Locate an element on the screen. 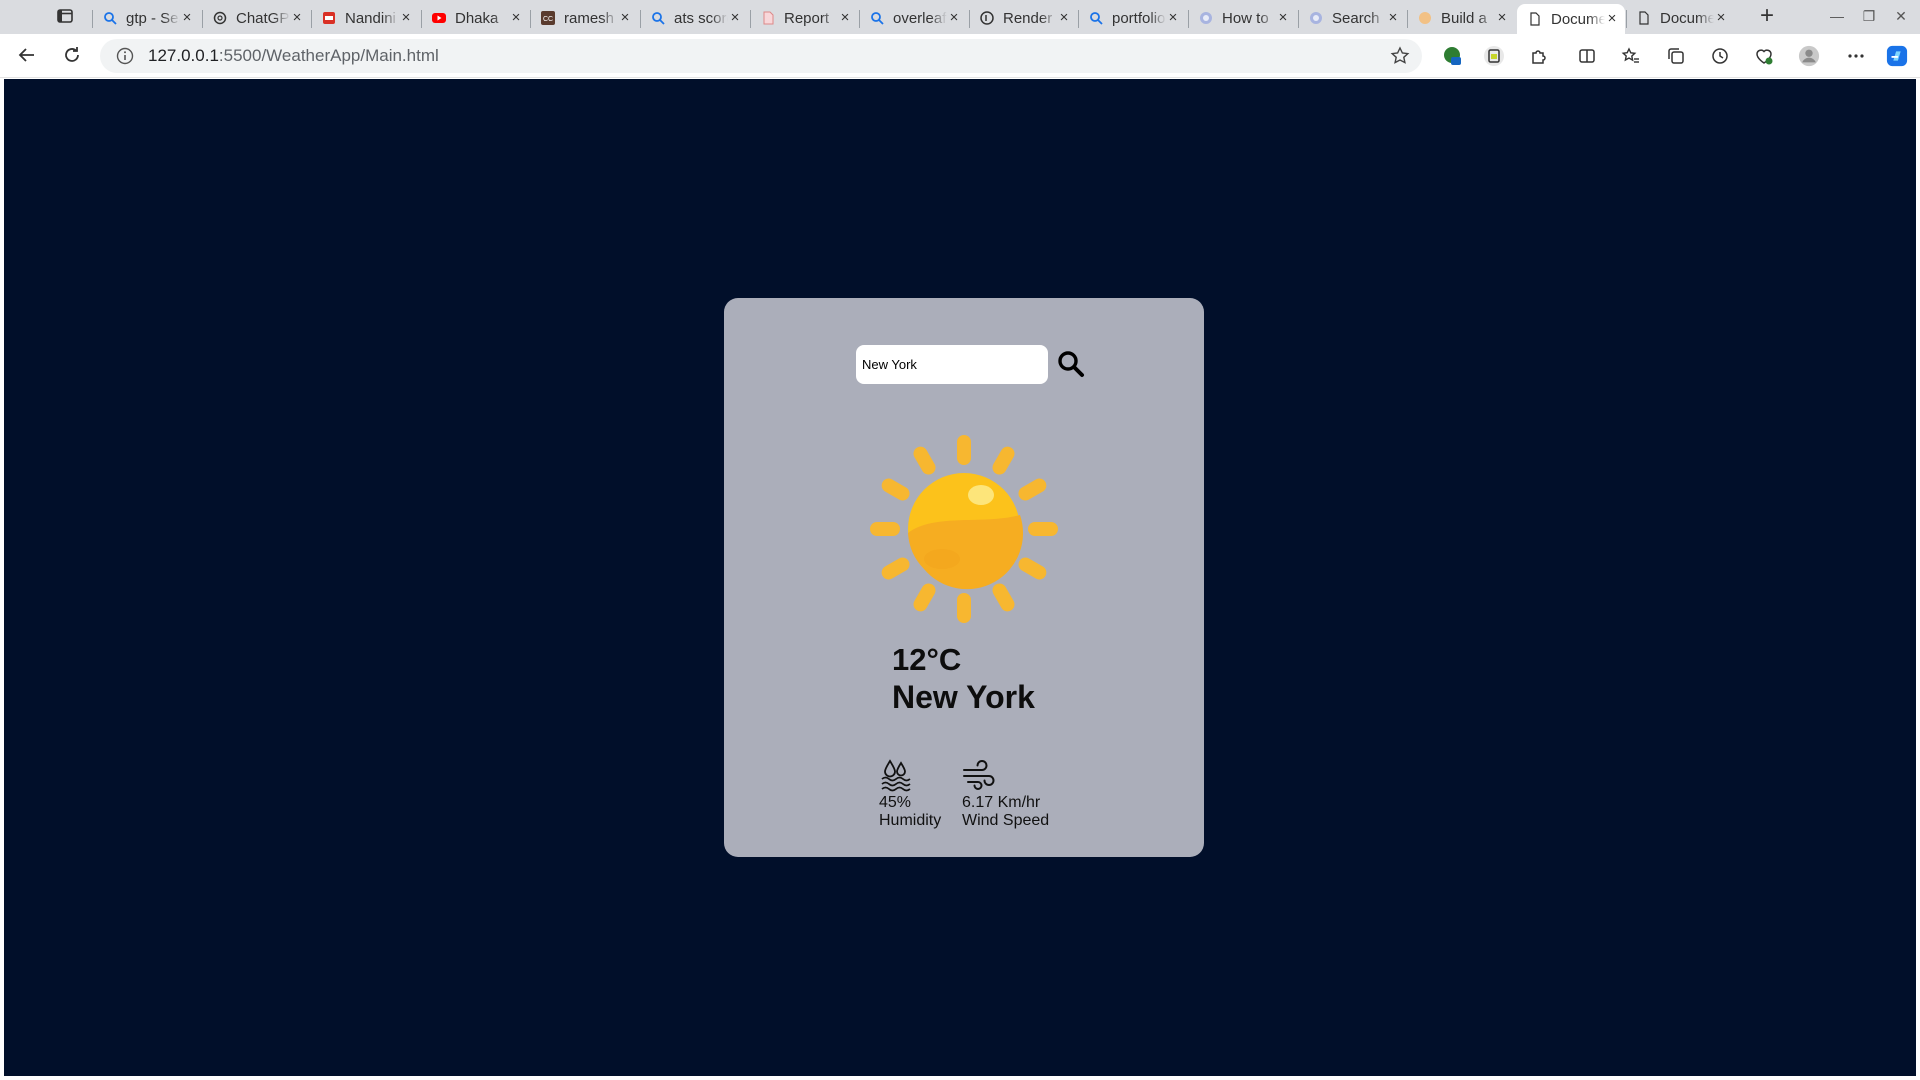  address-bar: 127.0.0.1:5500/WeatherApp/Main.html is located at coordinates (761, 56).